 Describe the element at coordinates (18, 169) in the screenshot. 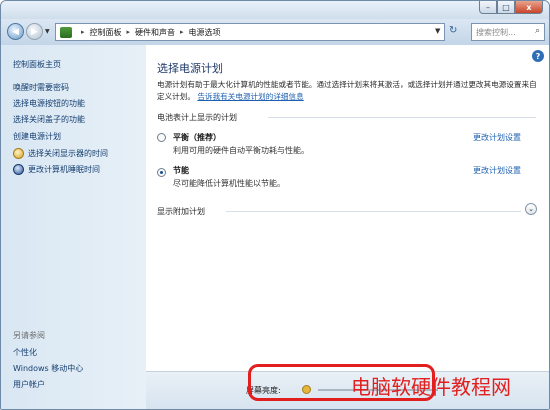

I see `sleep-icon` at that location.